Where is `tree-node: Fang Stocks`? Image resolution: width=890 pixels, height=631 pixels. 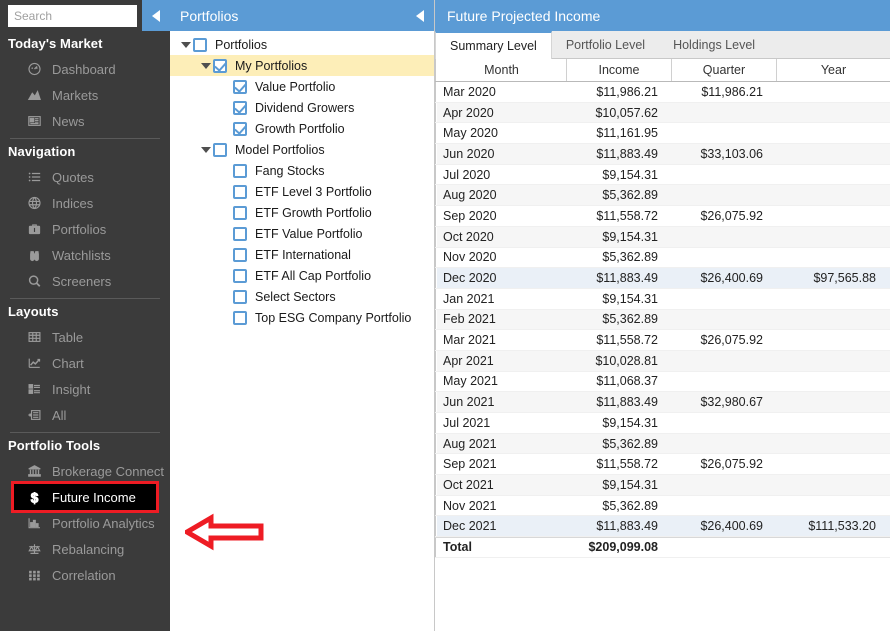 tree-node: Fang Stocks is located at coordinates (302, 170).